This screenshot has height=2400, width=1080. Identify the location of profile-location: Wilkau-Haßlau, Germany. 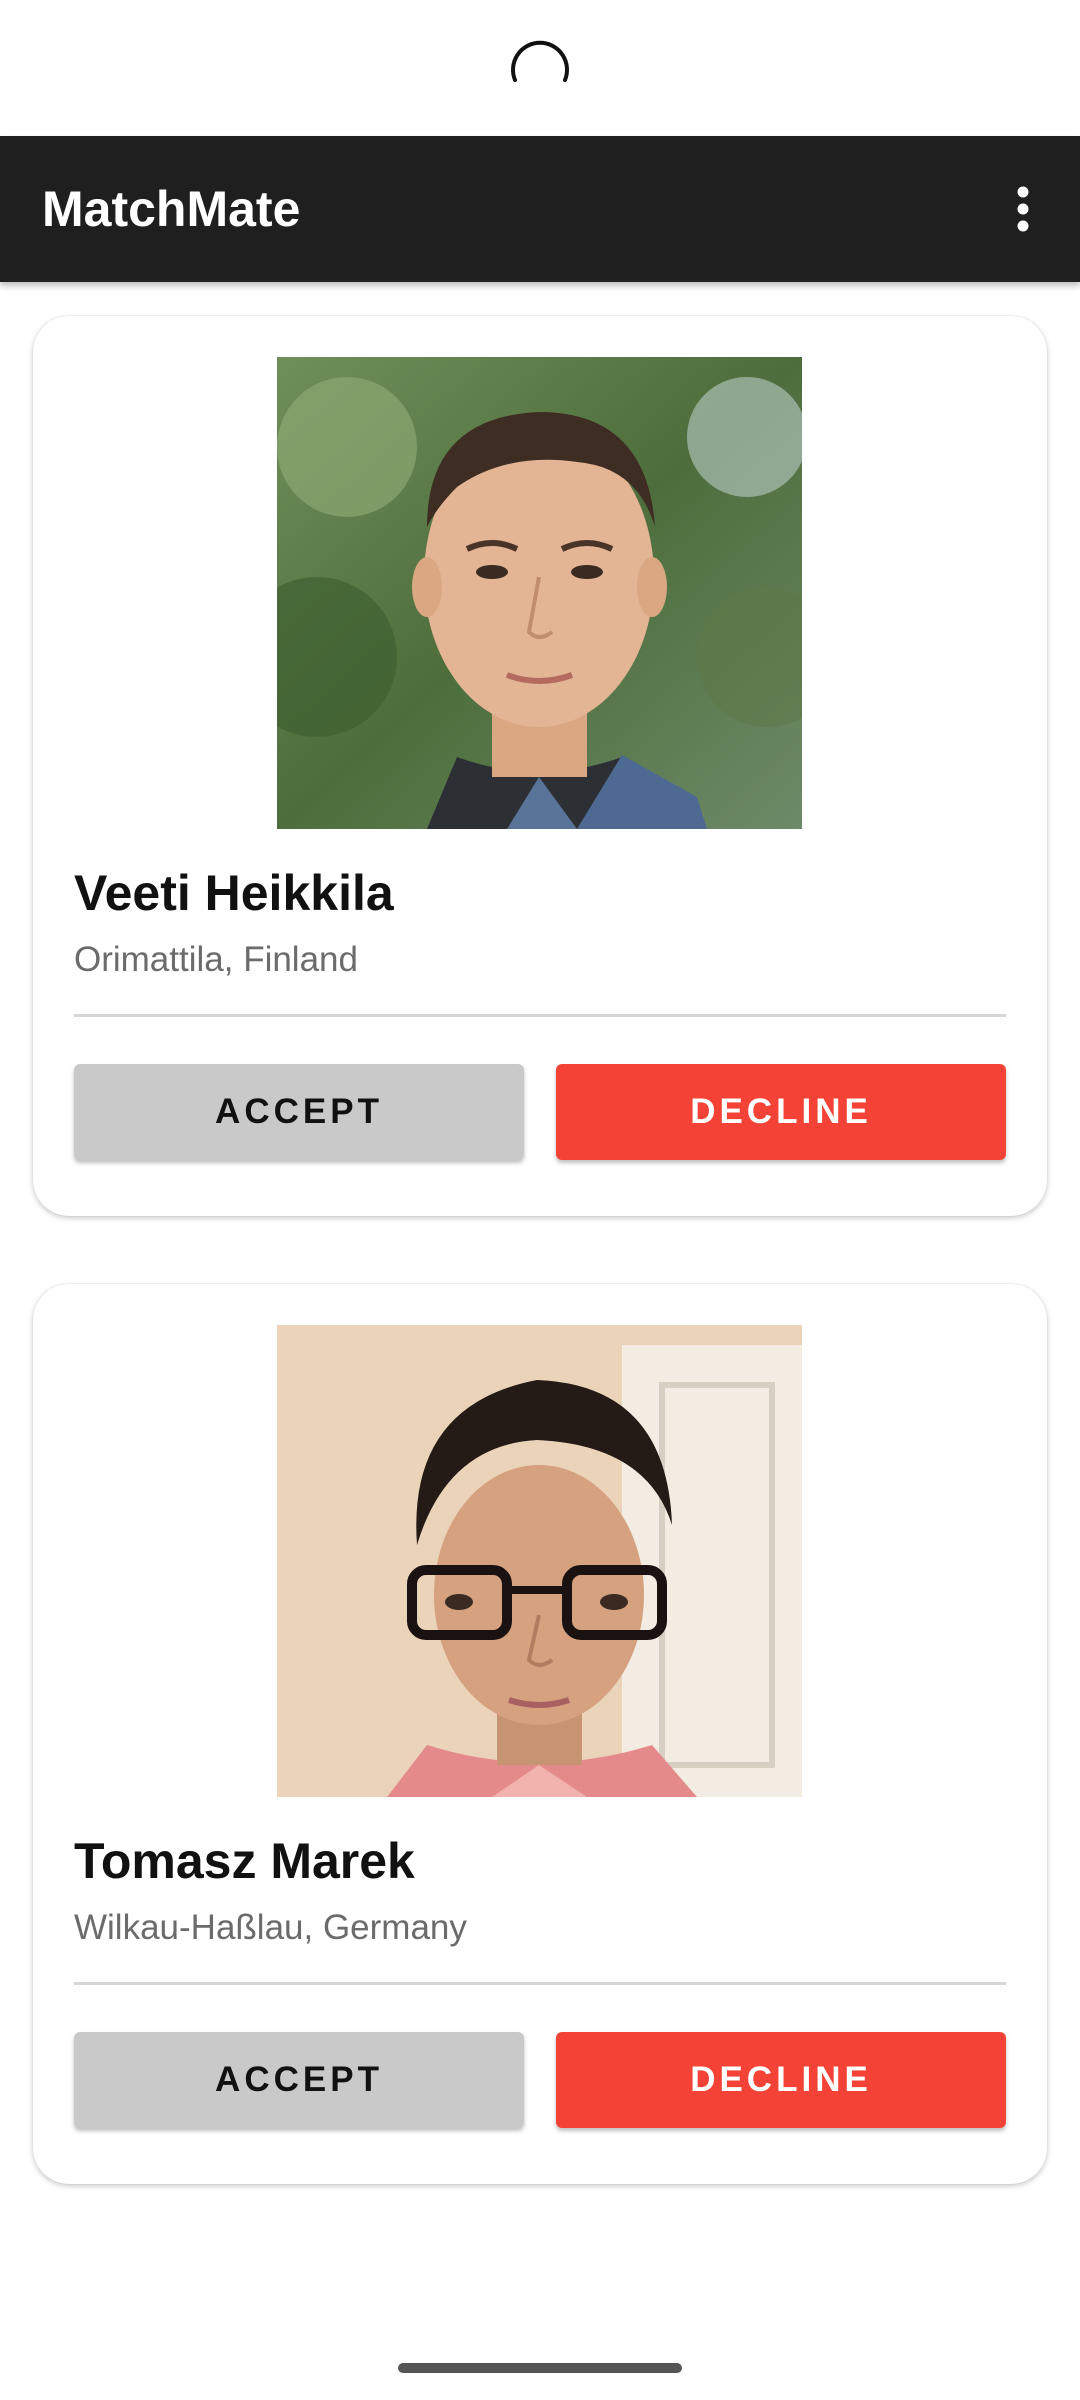
(270, 1927).